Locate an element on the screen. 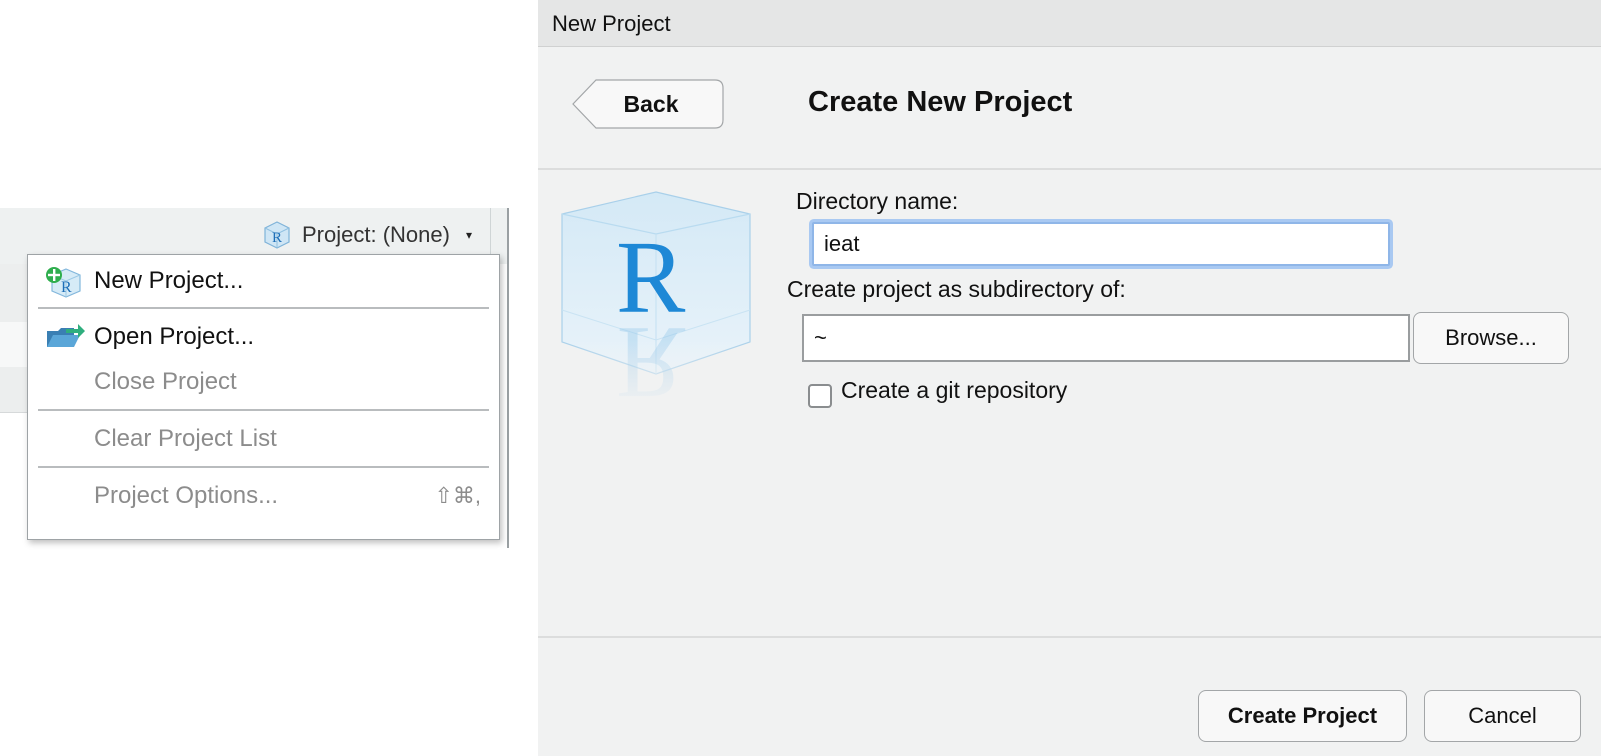 Image resolution: width=1601 pixels, height=756 pixels. dialog-window-title: New Project is located at coordinates (611, 23).